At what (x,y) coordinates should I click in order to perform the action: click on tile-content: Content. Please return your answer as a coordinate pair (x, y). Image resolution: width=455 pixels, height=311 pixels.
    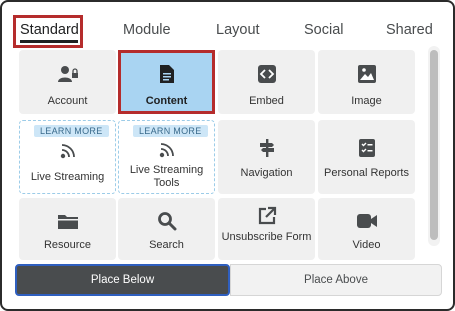
    Looking at the image, I should click on (166, 82).